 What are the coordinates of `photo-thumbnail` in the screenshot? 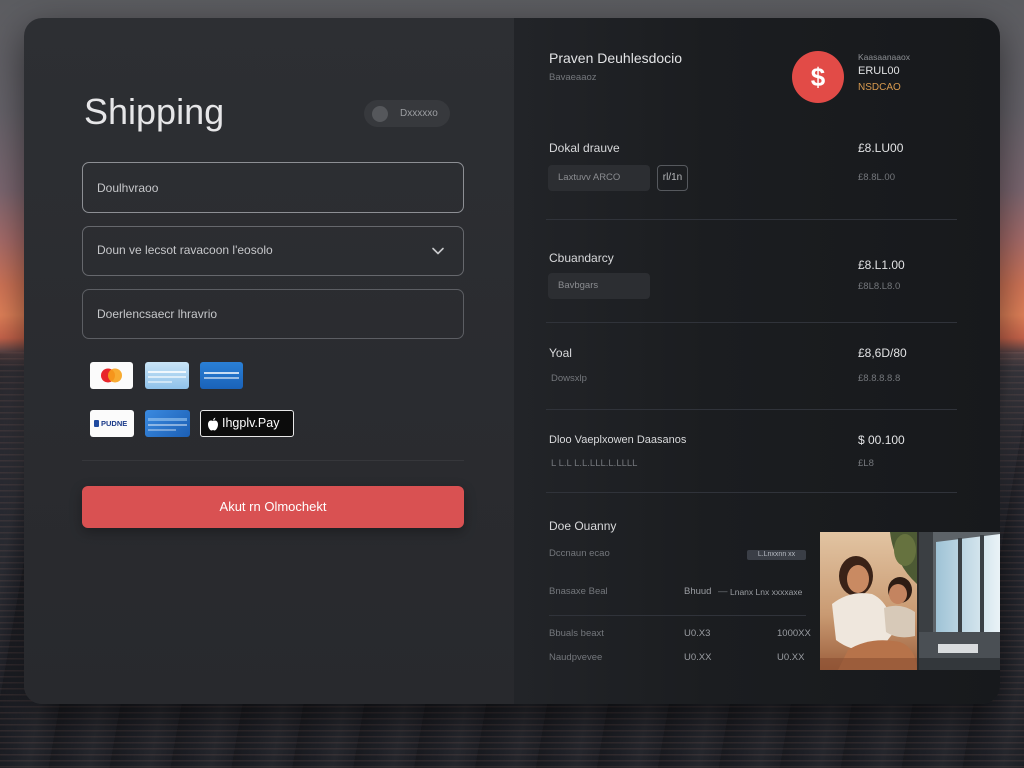 It's located at (910, 601).